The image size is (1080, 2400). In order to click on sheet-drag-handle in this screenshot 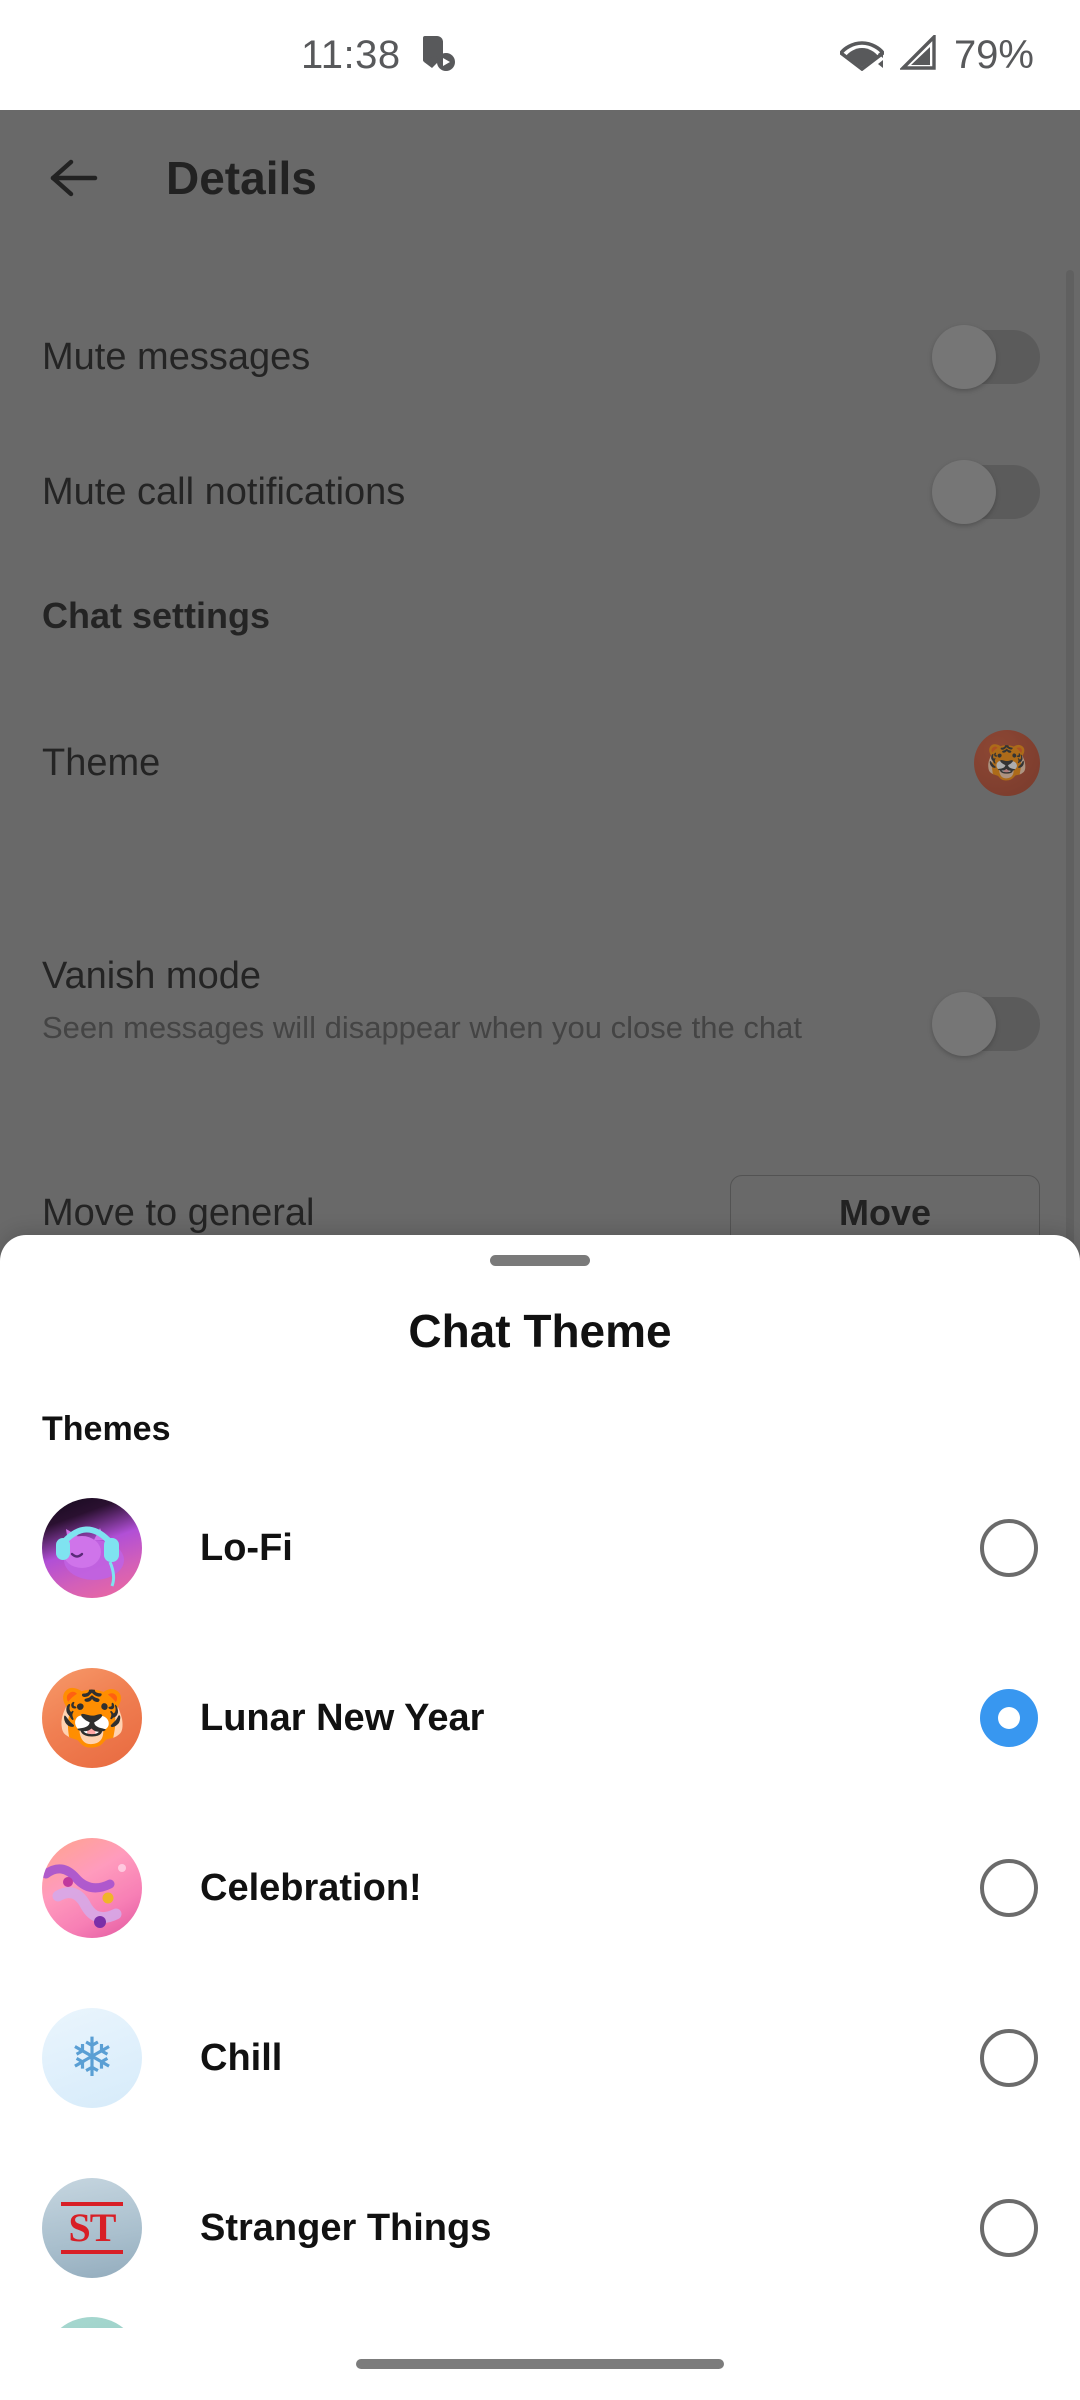, I will do `click(540, 1260)`.